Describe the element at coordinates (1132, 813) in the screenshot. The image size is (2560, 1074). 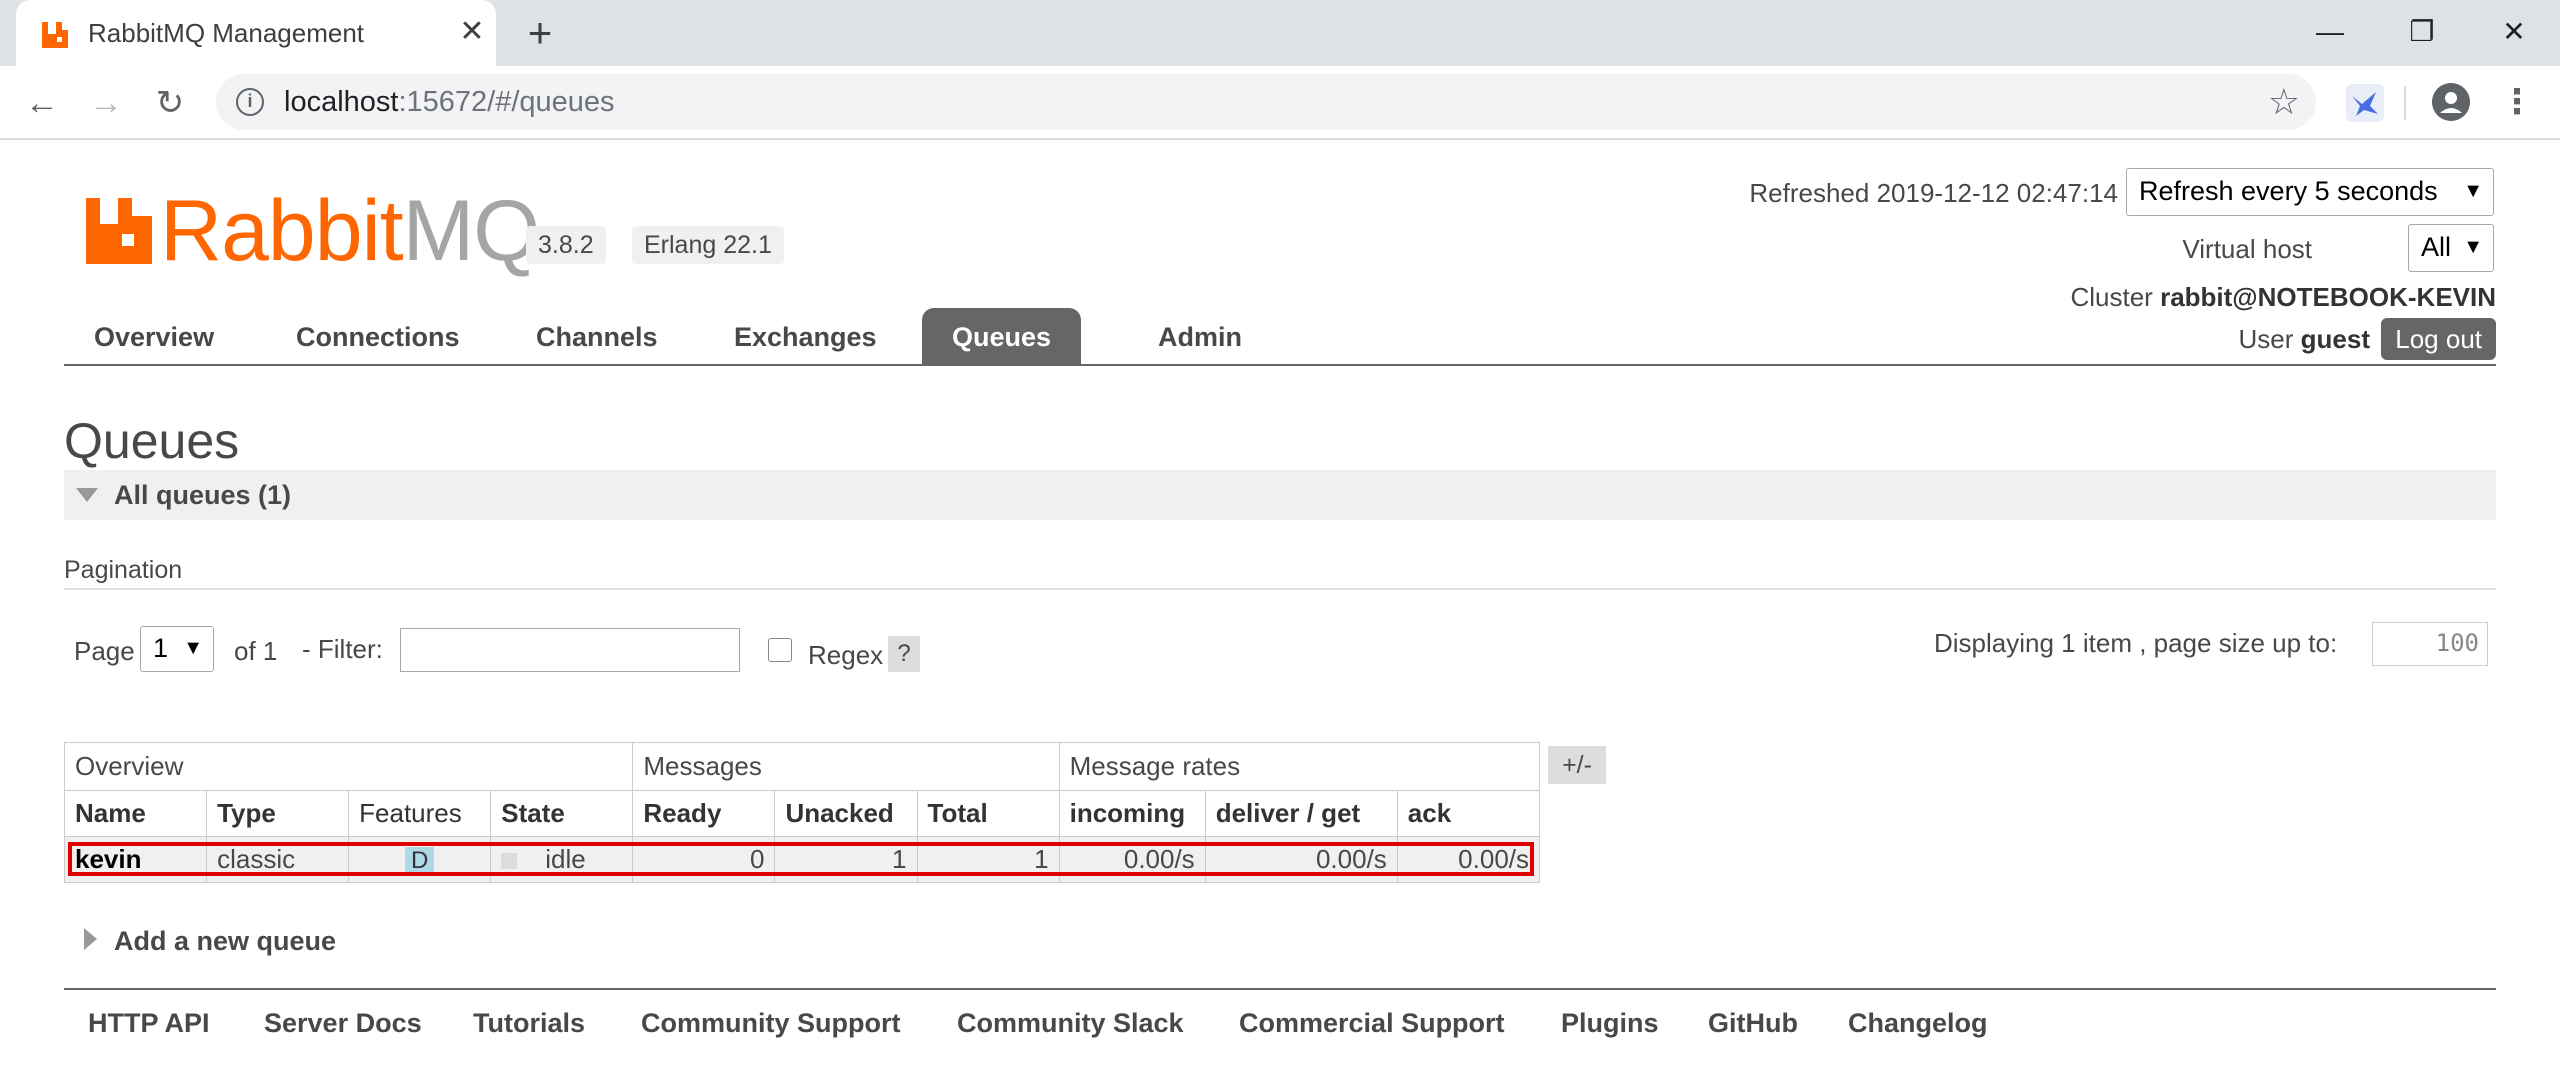
I see `column-header-incoming: incoming` at that location.